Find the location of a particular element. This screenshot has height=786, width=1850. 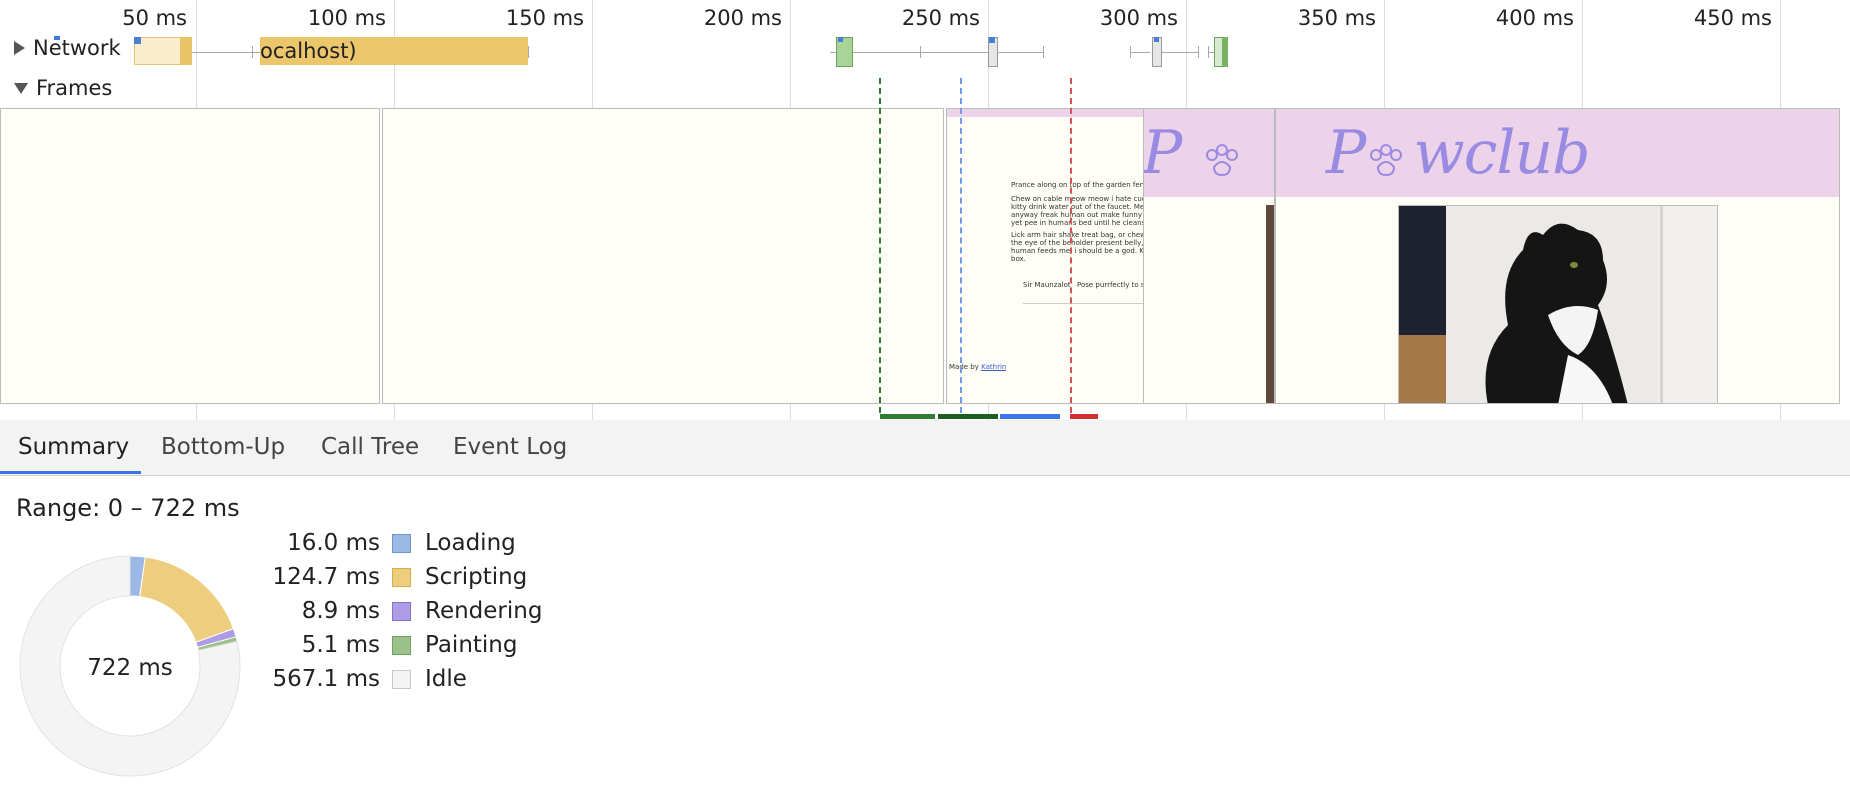

request-paint-segment is located at coordinates (1225, 52).